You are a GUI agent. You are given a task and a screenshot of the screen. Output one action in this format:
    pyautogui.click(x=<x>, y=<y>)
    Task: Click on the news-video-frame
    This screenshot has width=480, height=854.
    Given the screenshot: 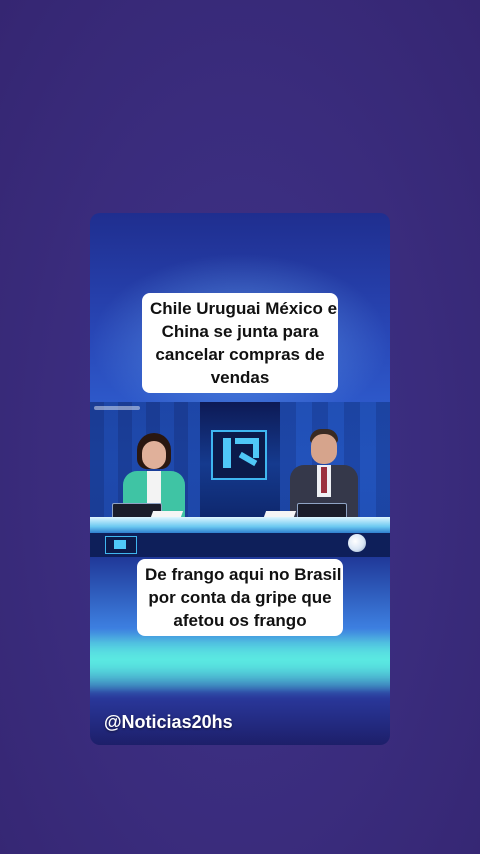 What is the action you would take?
    pyautogui.click(x=240, y=479)
    